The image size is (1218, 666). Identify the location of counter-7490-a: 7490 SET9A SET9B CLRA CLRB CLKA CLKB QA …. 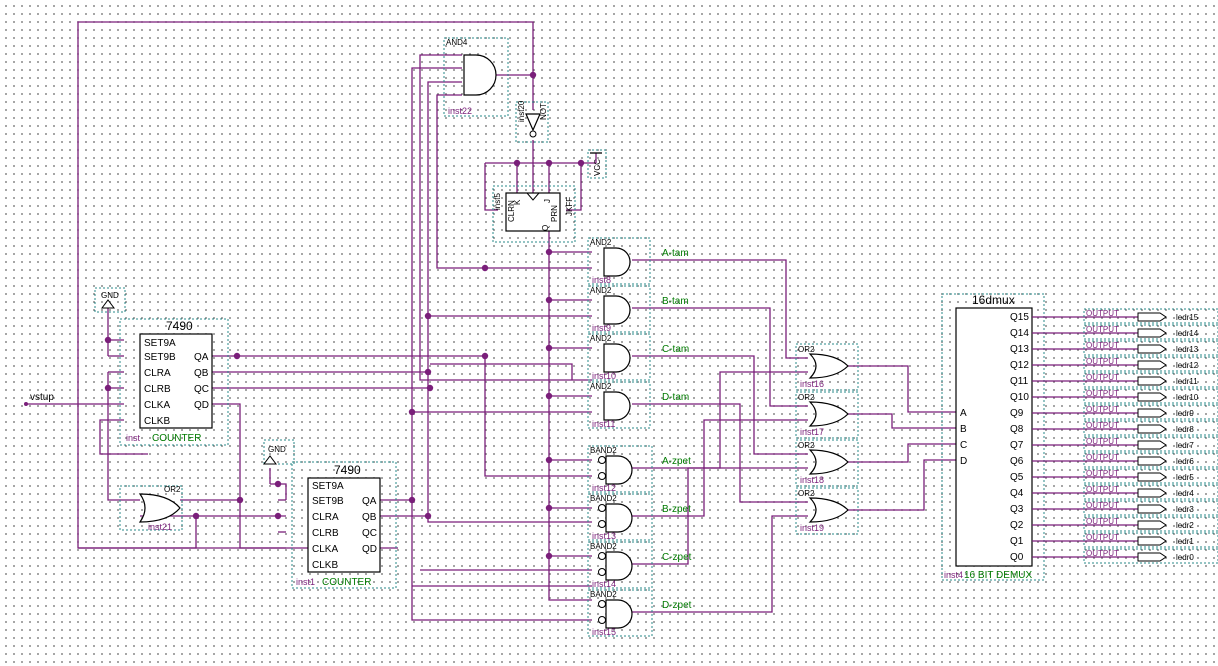
(174, 382).